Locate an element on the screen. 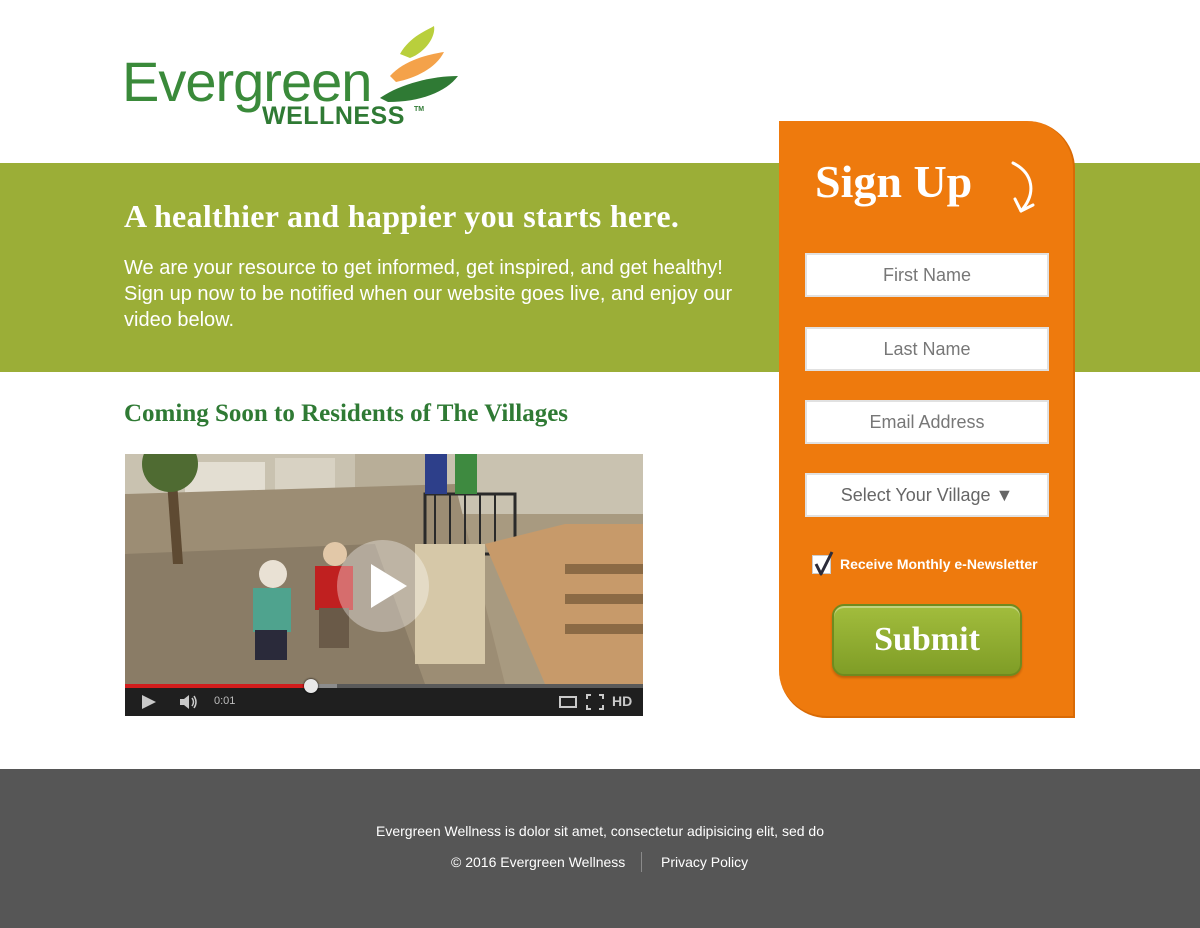 This screenshot has width=1200, height=928. newsletter-checkbox is located at coordinates (823, 563).